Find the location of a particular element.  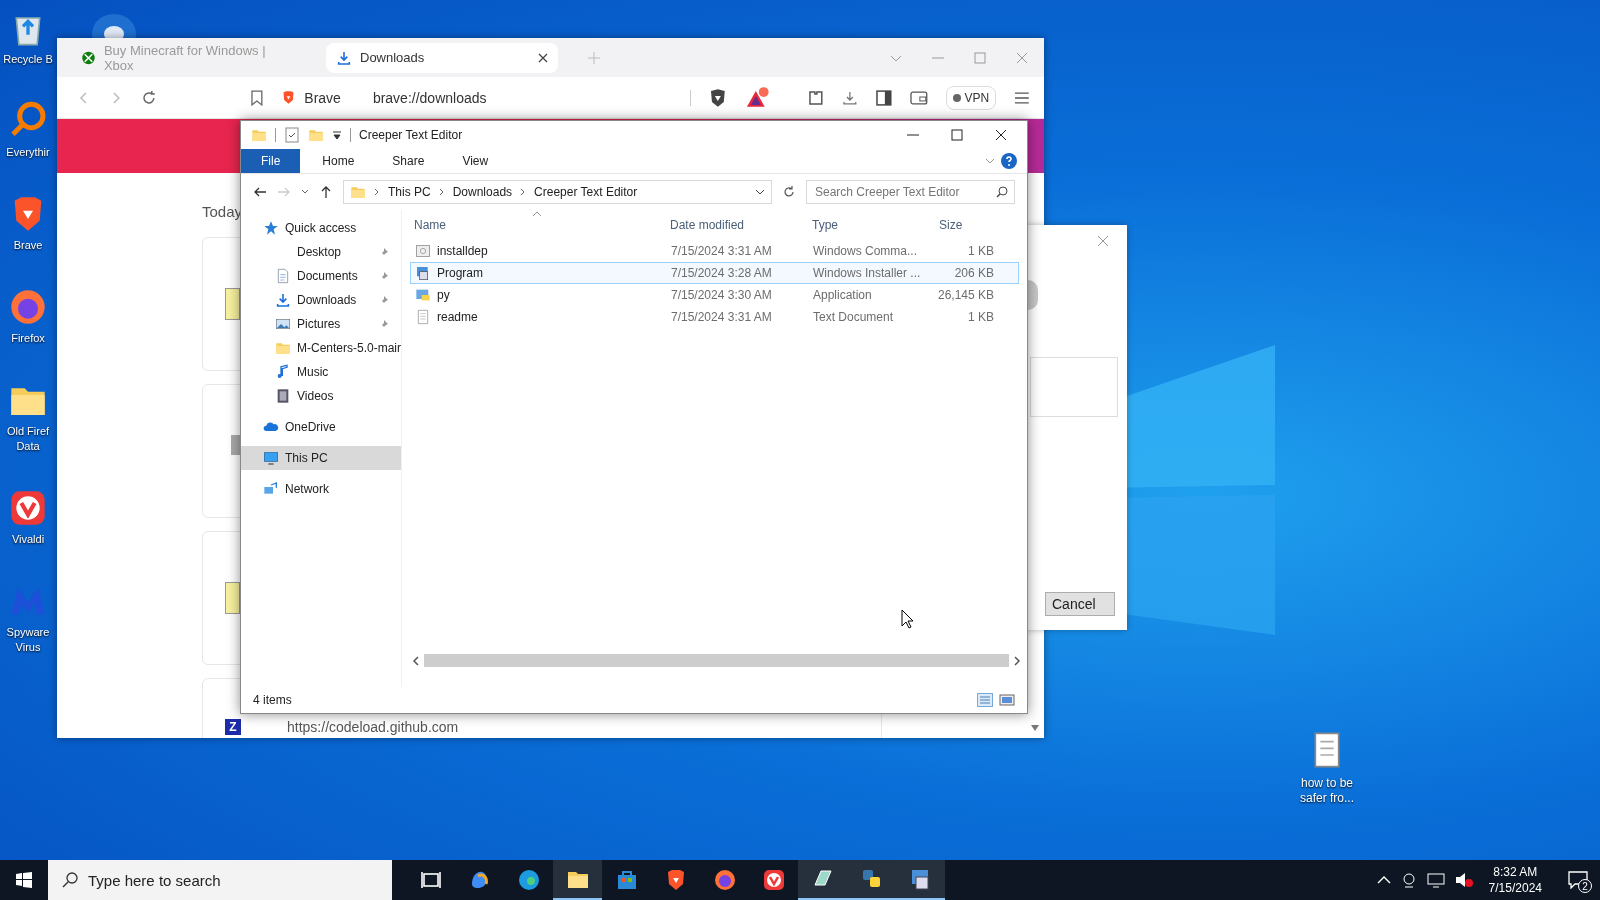

address-bar: Brave brave://downloads is located at coordinates (486, 97).